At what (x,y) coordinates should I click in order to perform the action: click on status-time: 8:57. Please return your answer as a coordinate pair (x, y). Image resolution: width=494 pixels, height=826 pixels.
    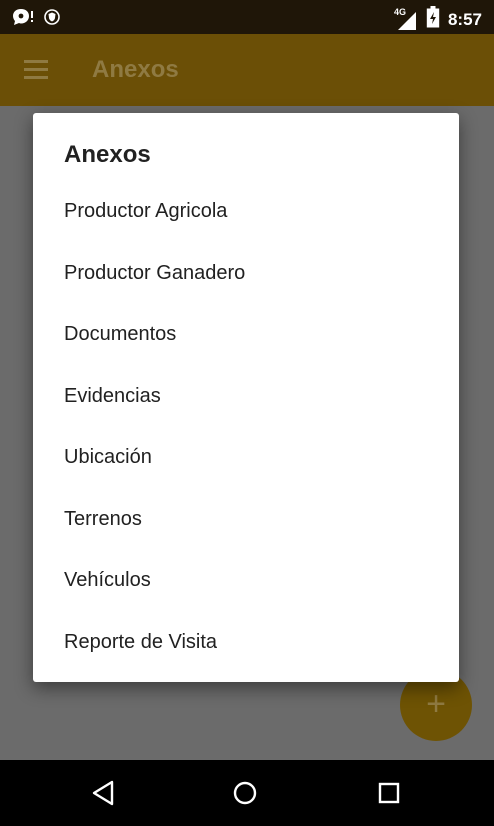
    Looking at the image, I should click on (464, 19).